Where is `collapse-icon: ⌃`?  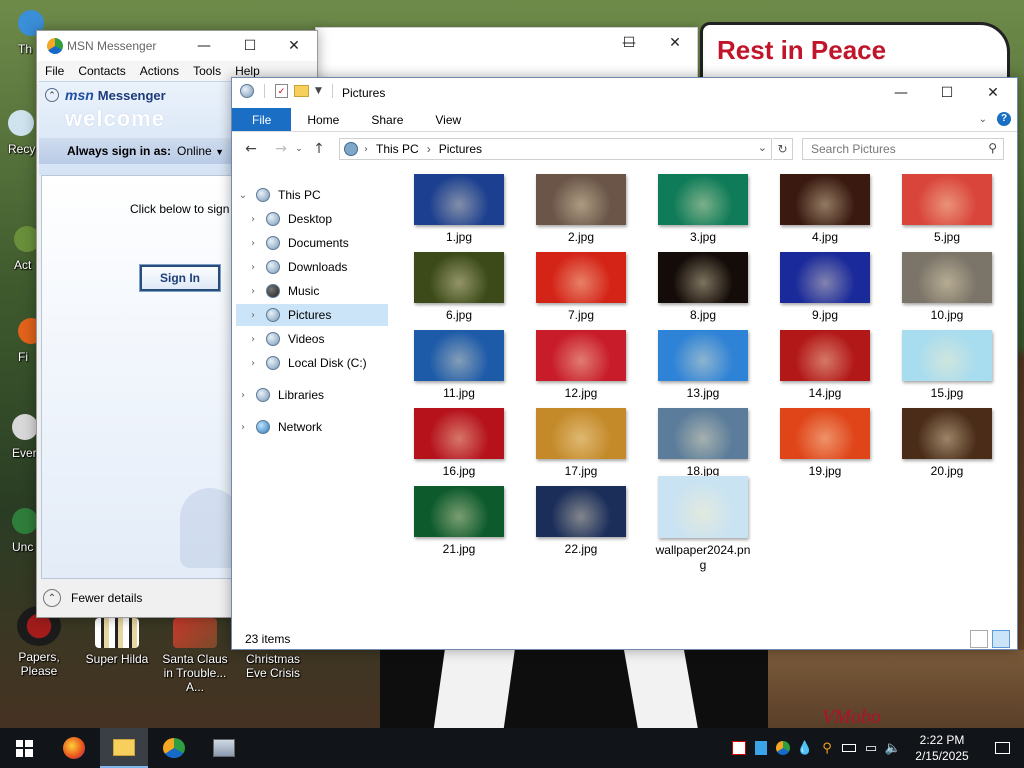 collapse-icon: ⌃ is located at coordinates (52, 95).